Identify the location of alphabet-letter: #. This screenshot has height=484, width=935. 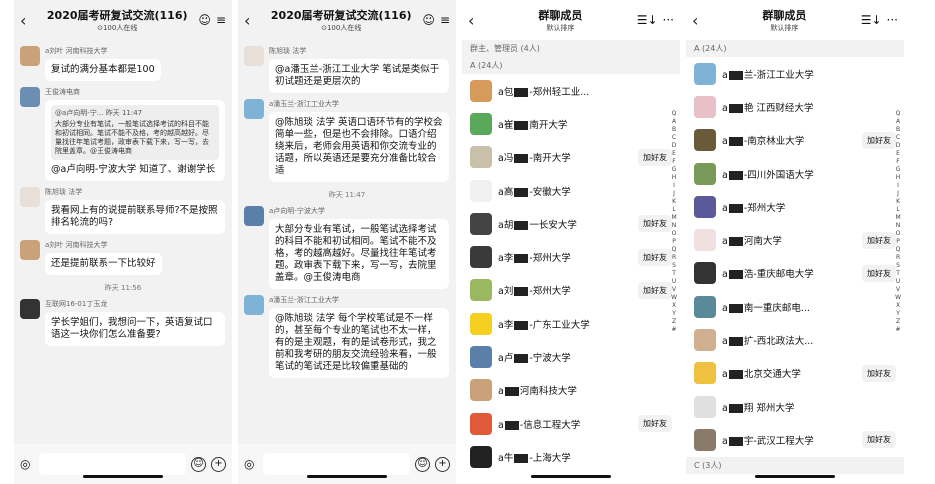
(898, 330).